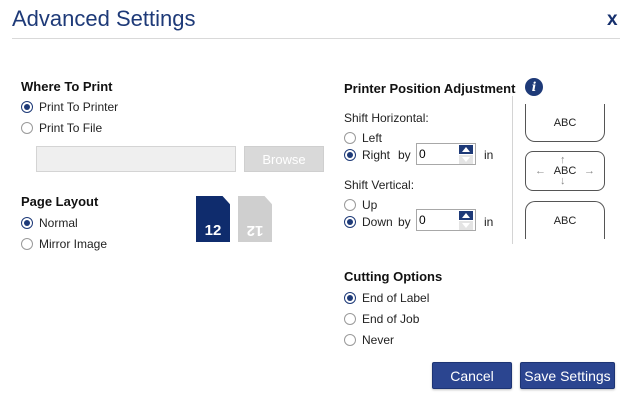 This screenshot has height=406, width=630. Describe the element at coordinates (136, 159) in the screenshot. I see `file-path-input` at that location.